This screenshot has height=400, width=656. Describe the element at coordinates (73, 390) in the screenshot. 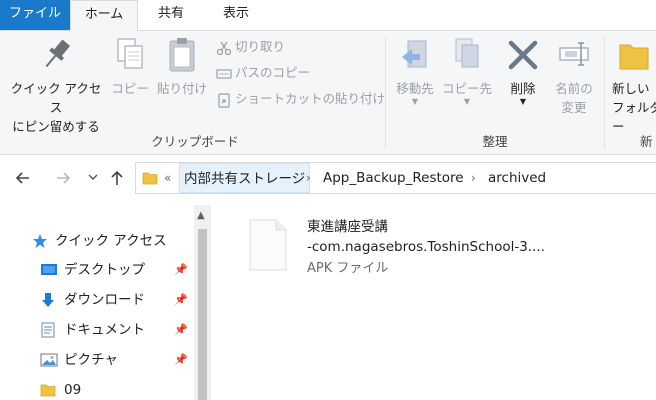

I see `nav-item-label: 09` at that location.